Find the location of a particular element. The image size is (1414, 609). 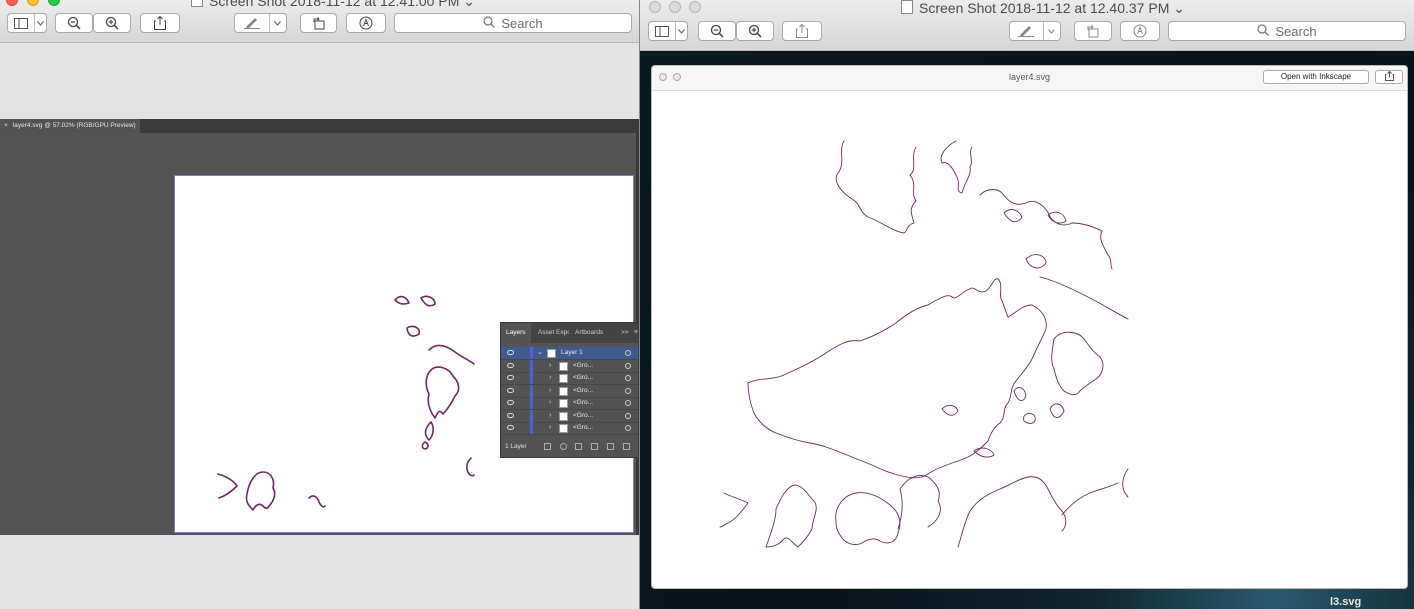

layer-color-bar is located at coordinates (531, 390).